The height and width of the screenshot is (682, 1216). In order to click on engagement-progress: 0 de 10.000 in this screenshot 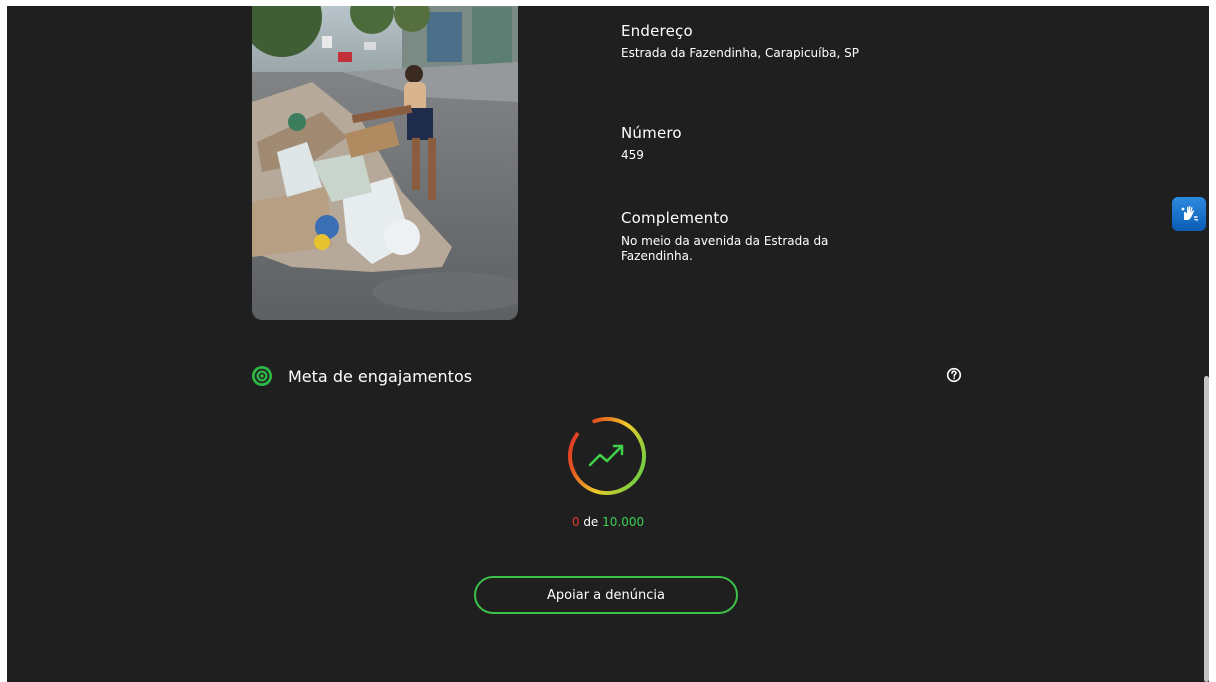, I will do `click(608, 522)`.